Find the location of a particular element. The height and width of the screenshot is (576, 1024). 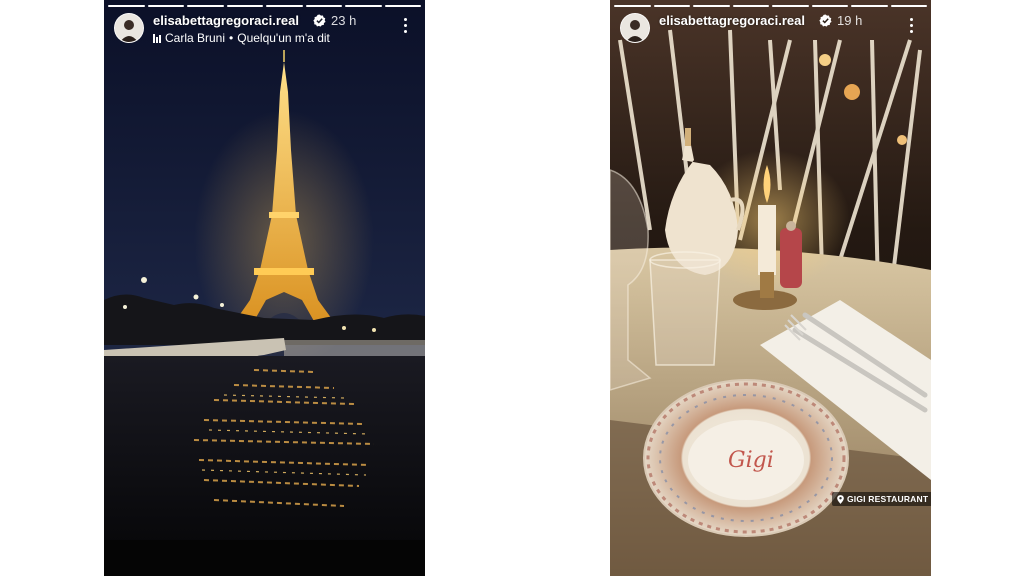

story-header: elisabettagregoraci.real 19 h is located at coordinates (770, 28).